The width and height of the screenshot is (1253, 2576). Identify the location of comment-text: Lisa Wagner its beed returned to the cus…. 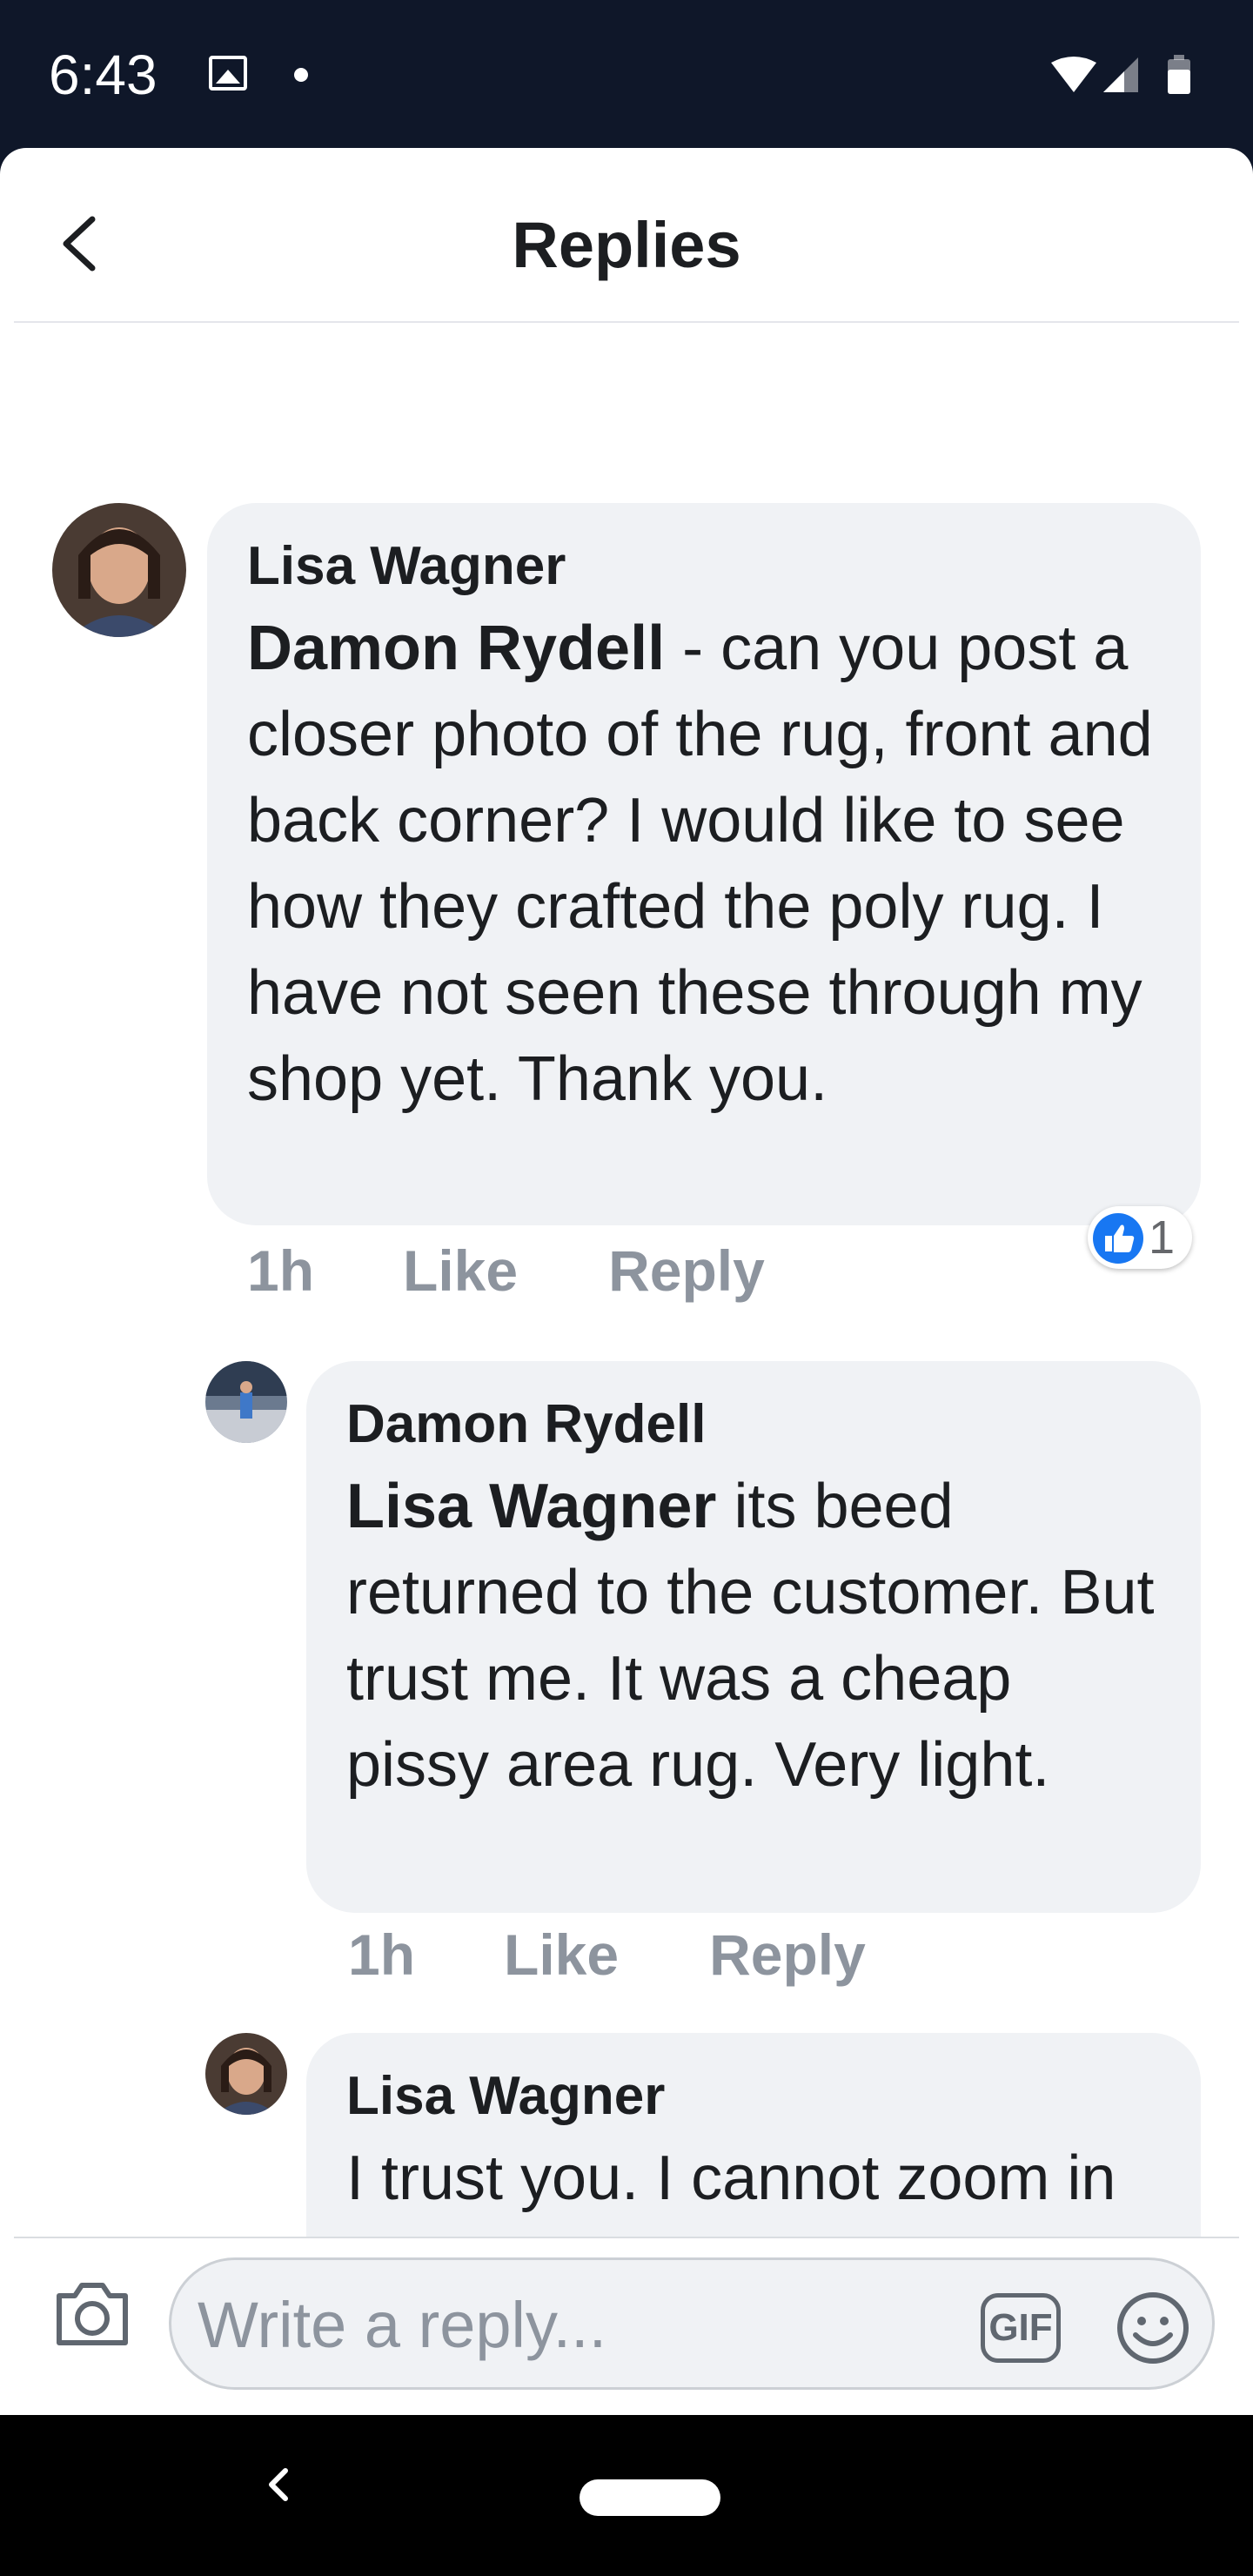
(753, 1636).